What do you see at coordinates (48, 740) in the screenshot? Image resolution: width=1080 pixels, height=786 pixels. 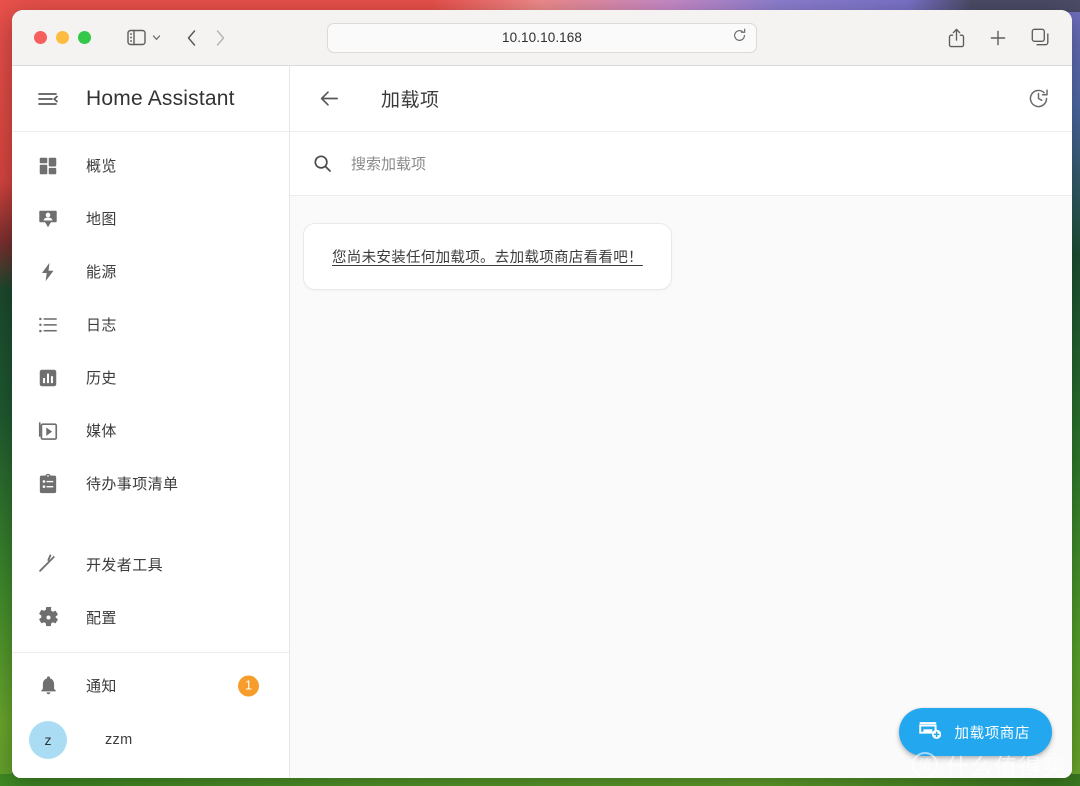 I see `avatar: z` at bounding box center [48, 740].